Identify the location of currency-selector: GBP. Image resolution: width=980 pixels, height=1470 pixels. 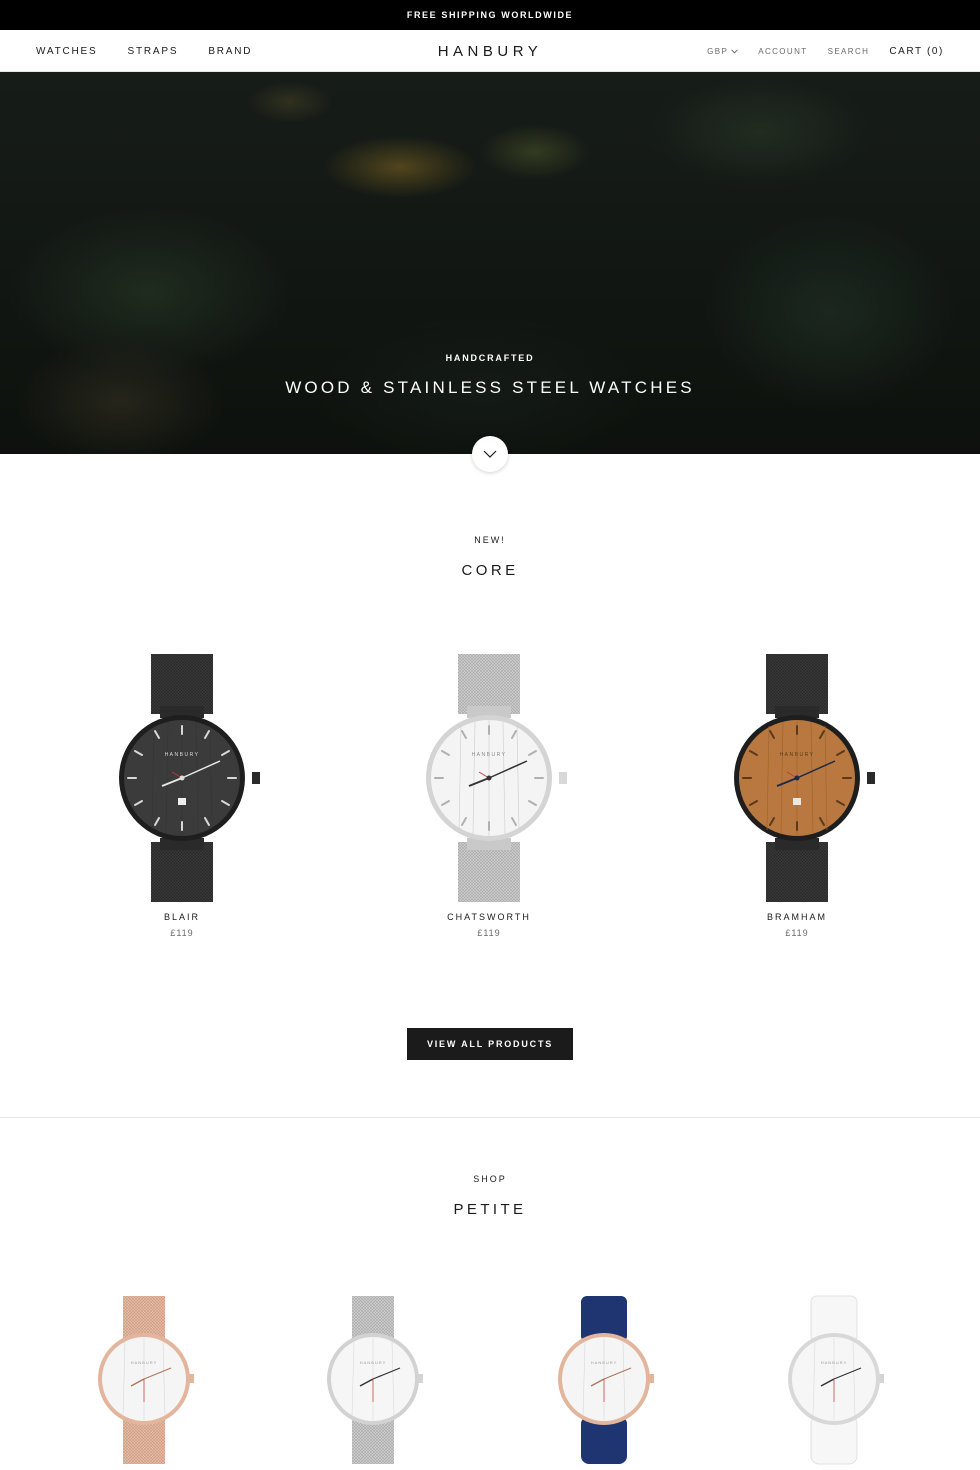
(723, 51).